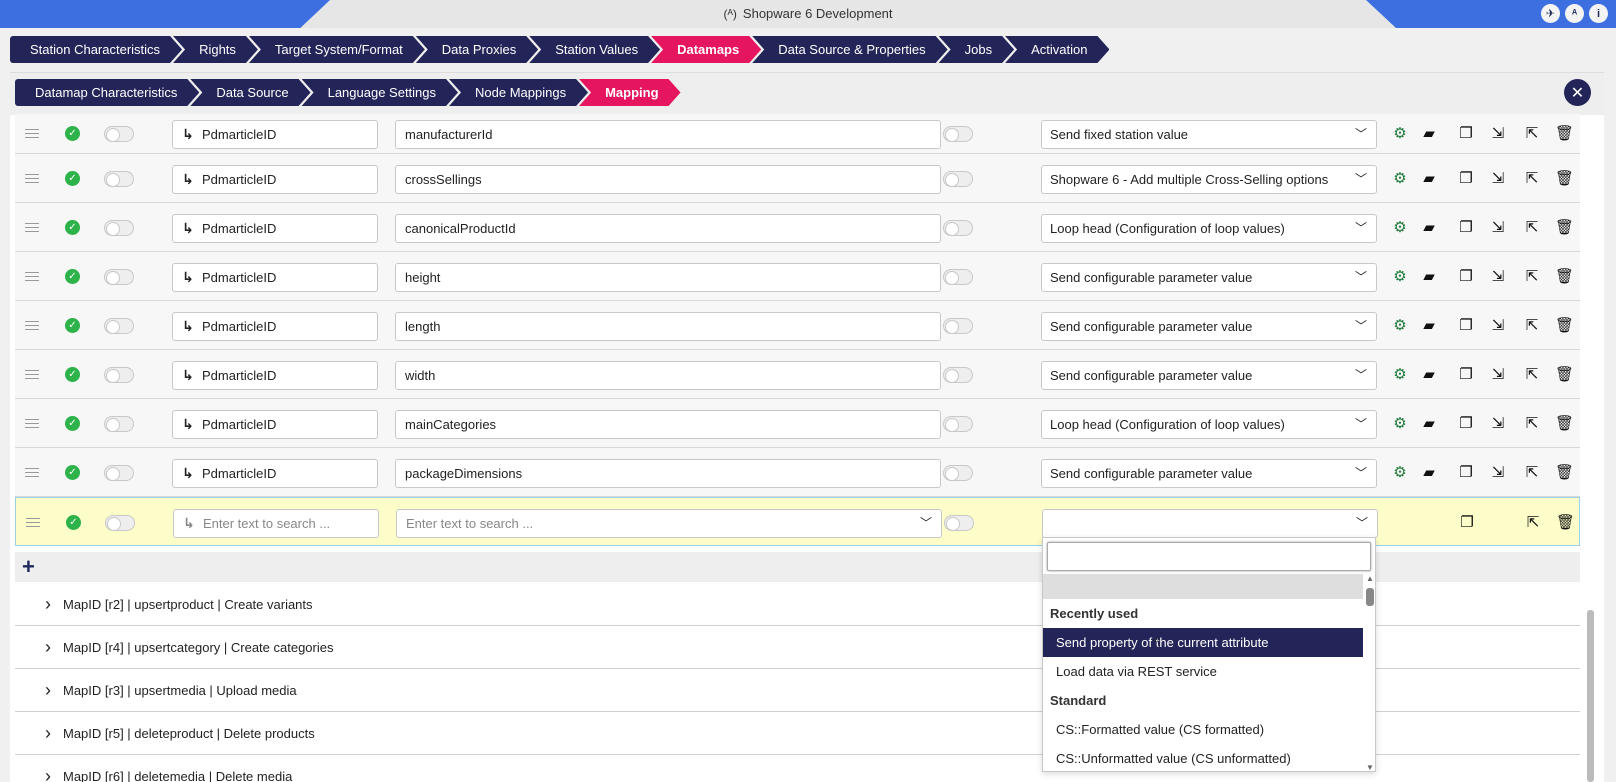  What do you see at coordinates (1370, 597) in the screenshot?
I see `scrollbar-thumb` at bounding box center [1370, 597].